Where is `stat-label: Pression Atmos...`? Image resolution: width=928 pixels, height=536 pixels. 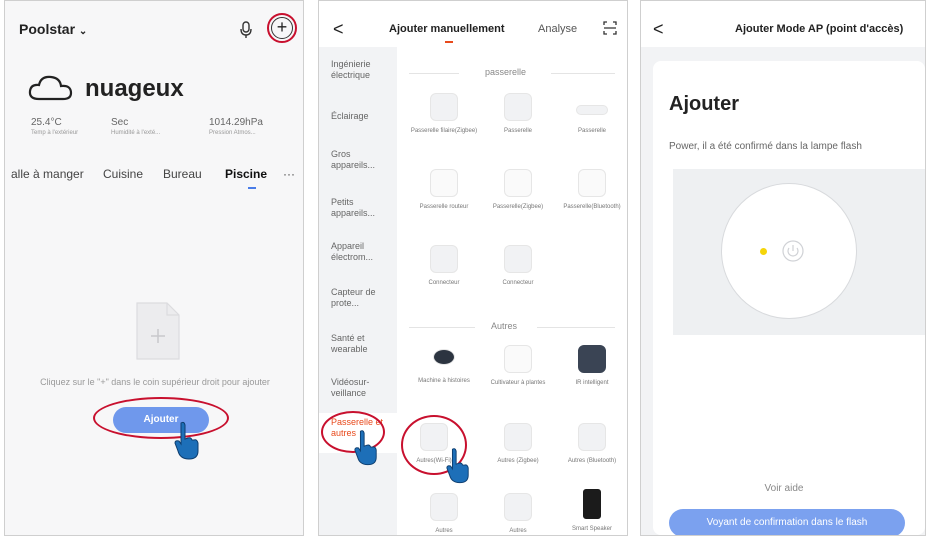
stat-label: Pression Atmos... is located at coordinates (232, 133).